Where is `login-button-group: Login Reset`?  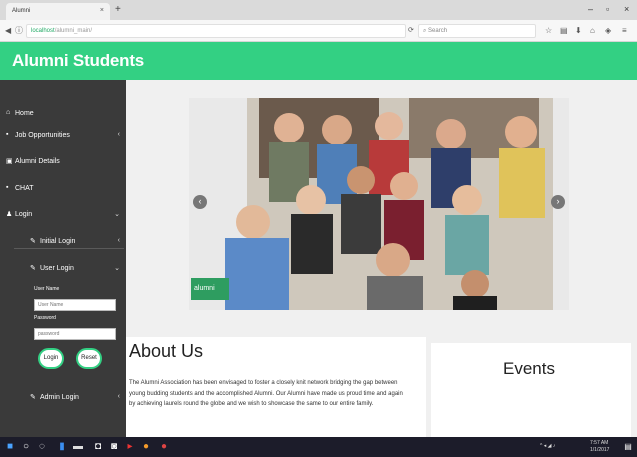
login-button-group: Login Reset is located at coordinates (78, 361).